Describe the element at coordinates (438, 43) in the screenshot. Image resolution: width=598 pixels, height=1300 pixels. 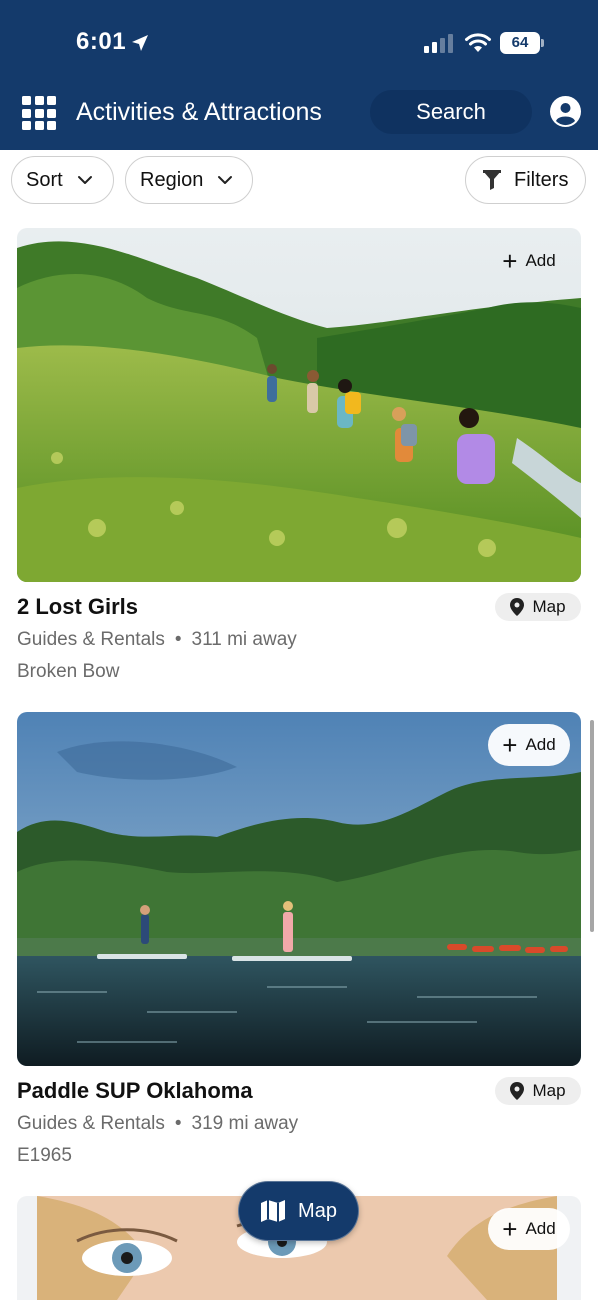
I see `signal-icon` at that location.